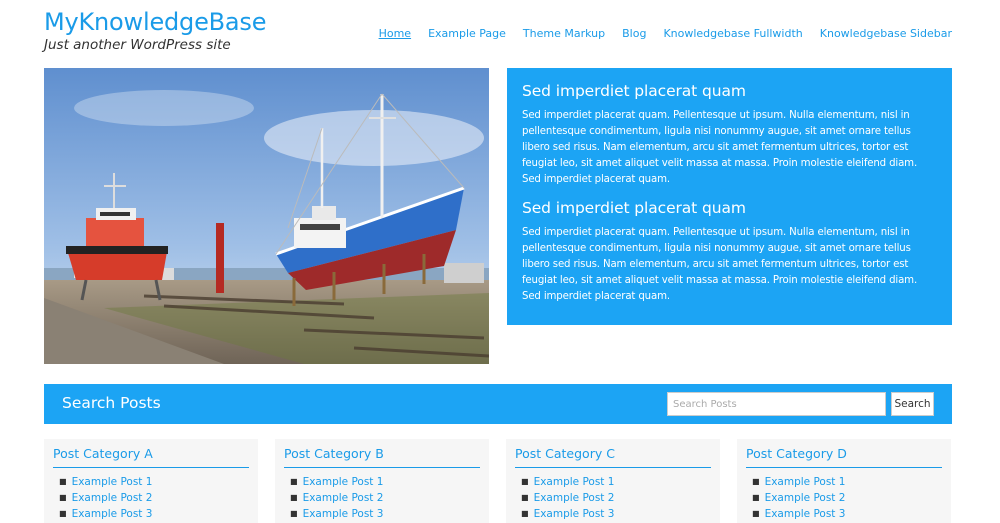  What do you see at coordinates (151, 457) in the screenshot?
I see `category-title: Post Category A` at bounding box center [151, 457].